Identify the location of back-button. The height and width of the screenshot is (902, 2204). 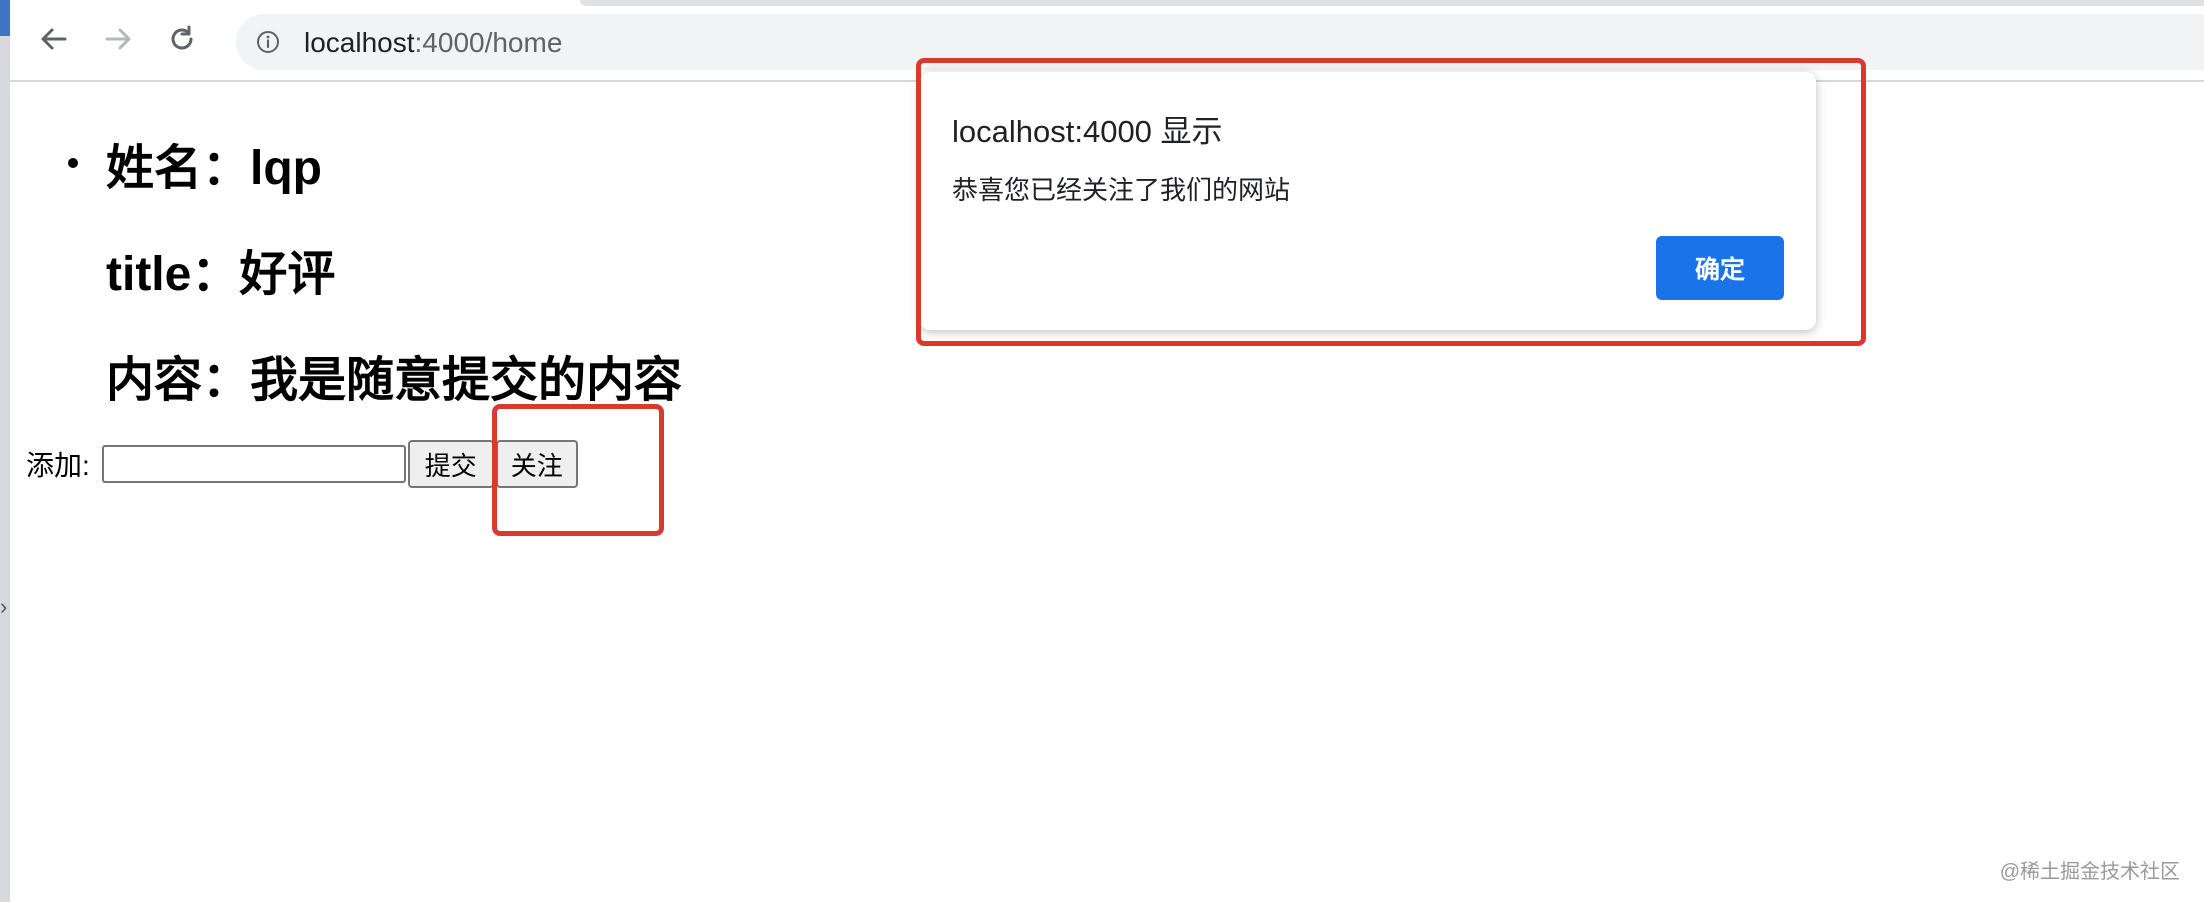
(54, 39).